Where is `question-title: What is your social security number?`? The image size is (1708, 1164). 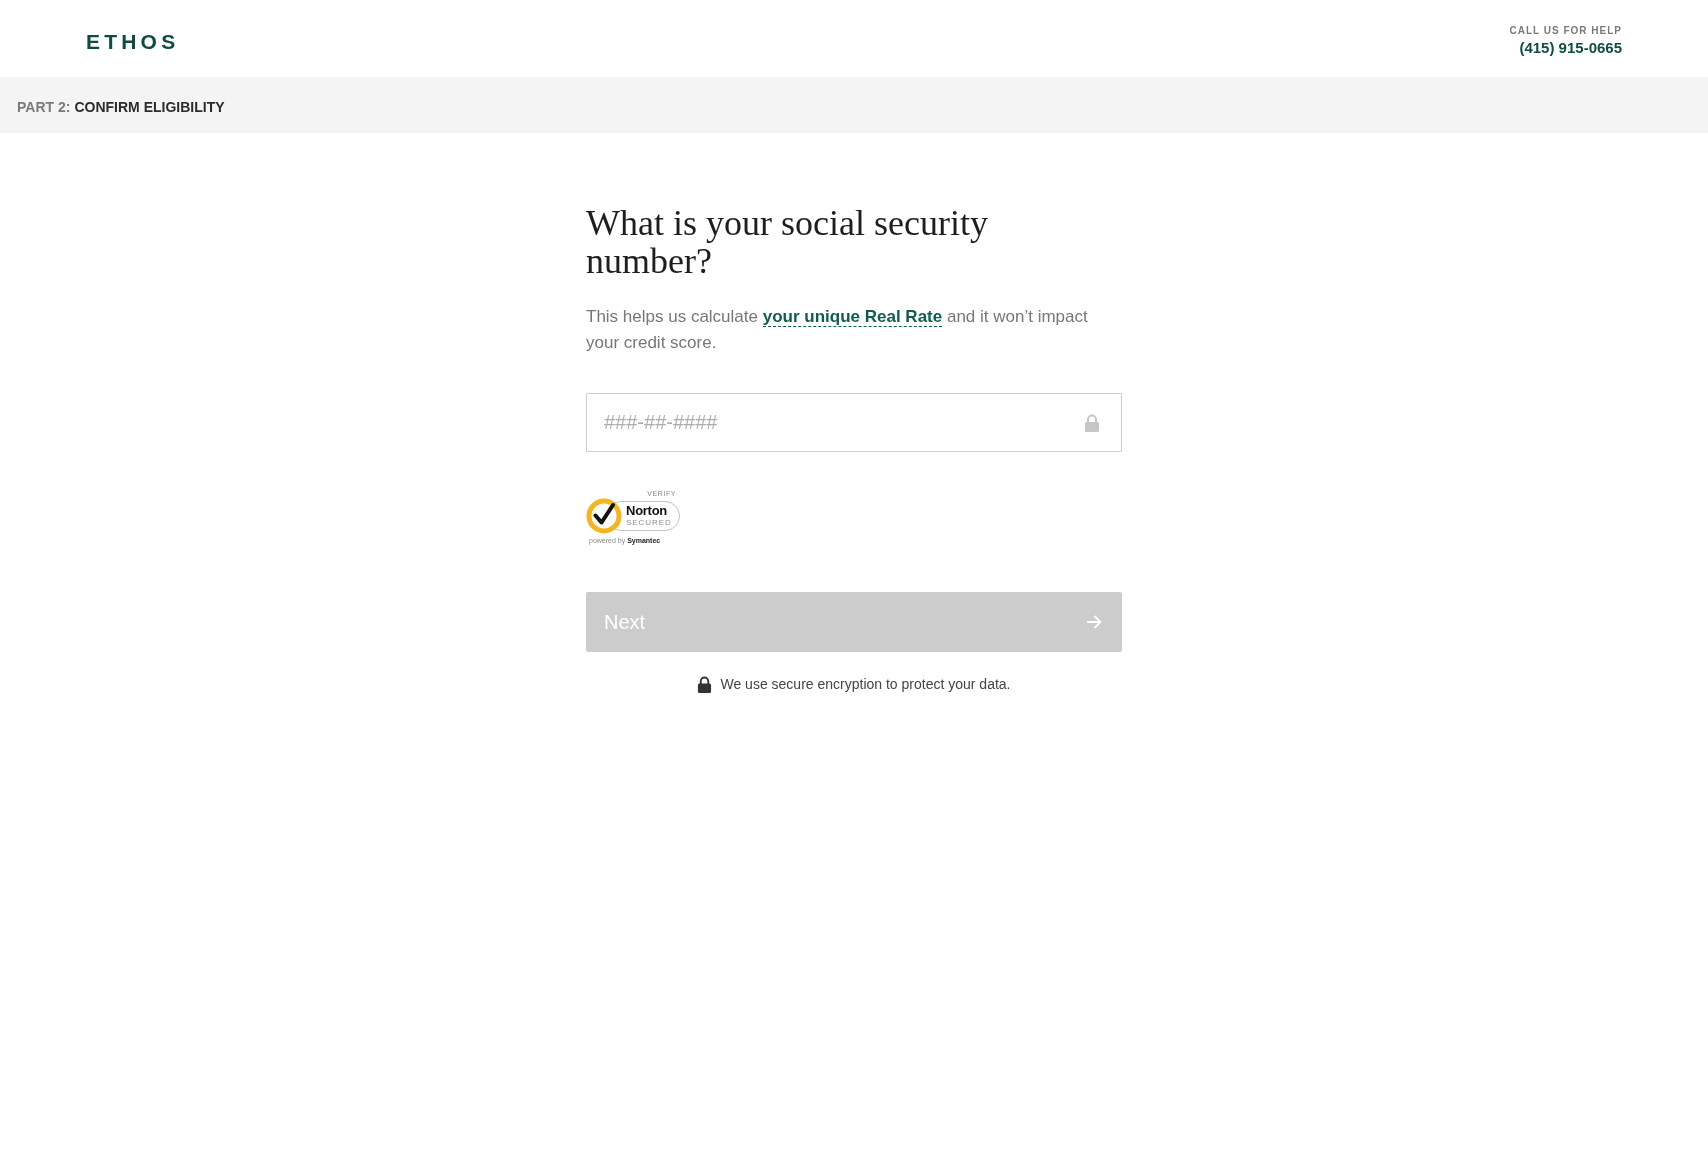 question-title: What is your social security number? is located at coordinates (787, 242).